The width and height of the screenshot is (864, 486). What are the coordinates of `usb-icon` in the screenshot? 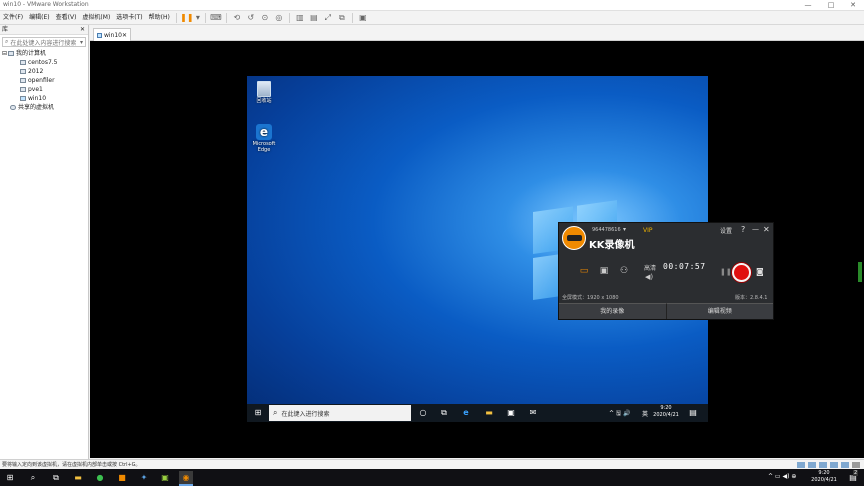 It's located at (834, 465).